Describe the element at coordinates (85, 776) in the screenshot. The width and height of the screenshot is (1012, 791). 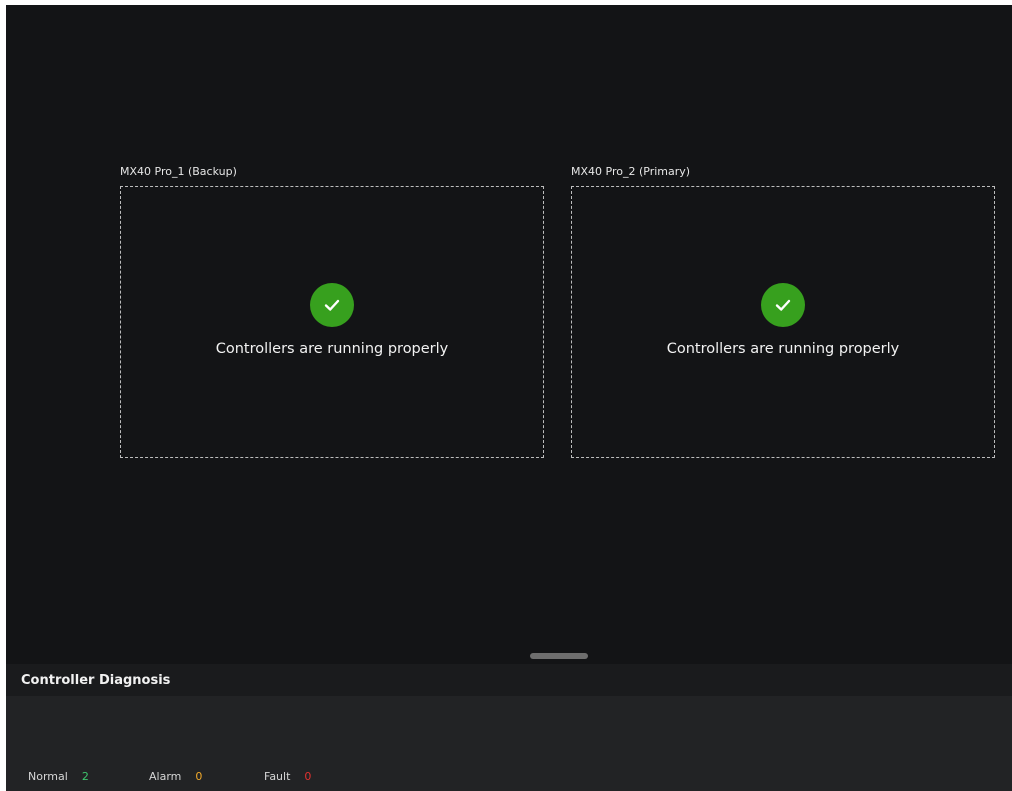
I see `stat-count: 2` at that location.